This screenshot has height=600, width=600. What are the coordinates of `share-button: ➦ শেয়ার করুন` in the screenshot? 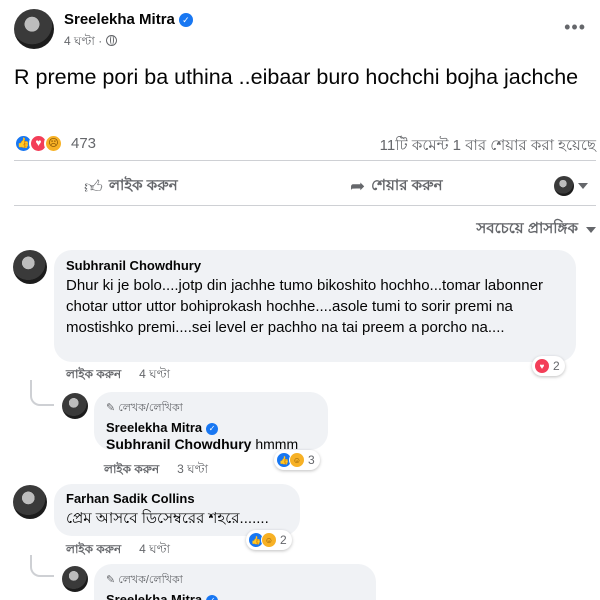 It's located at (396, 186).